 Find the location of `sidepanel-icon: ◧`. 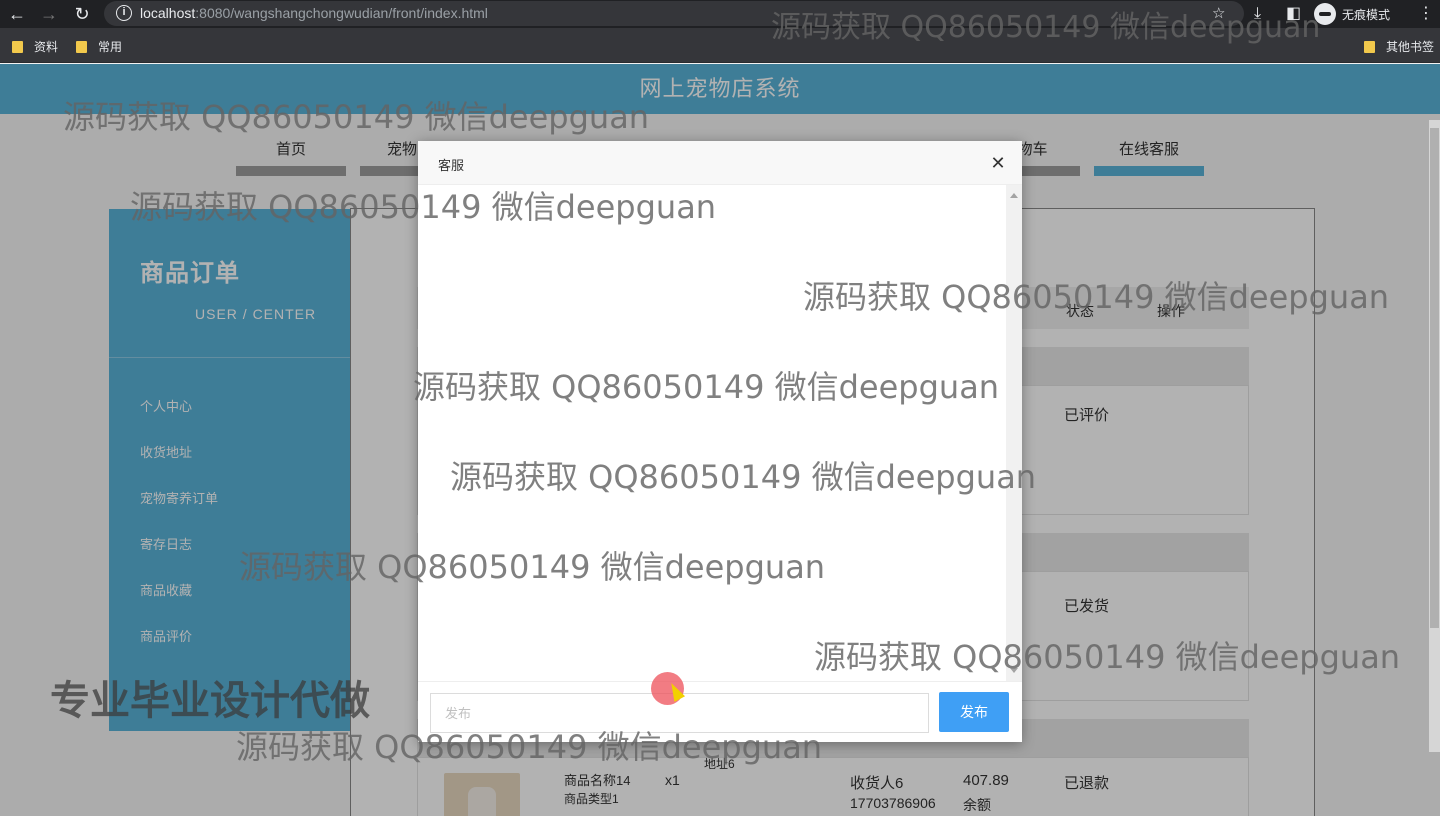

sidepanel-icon: ◧ is located at coordinates (1293, 14).